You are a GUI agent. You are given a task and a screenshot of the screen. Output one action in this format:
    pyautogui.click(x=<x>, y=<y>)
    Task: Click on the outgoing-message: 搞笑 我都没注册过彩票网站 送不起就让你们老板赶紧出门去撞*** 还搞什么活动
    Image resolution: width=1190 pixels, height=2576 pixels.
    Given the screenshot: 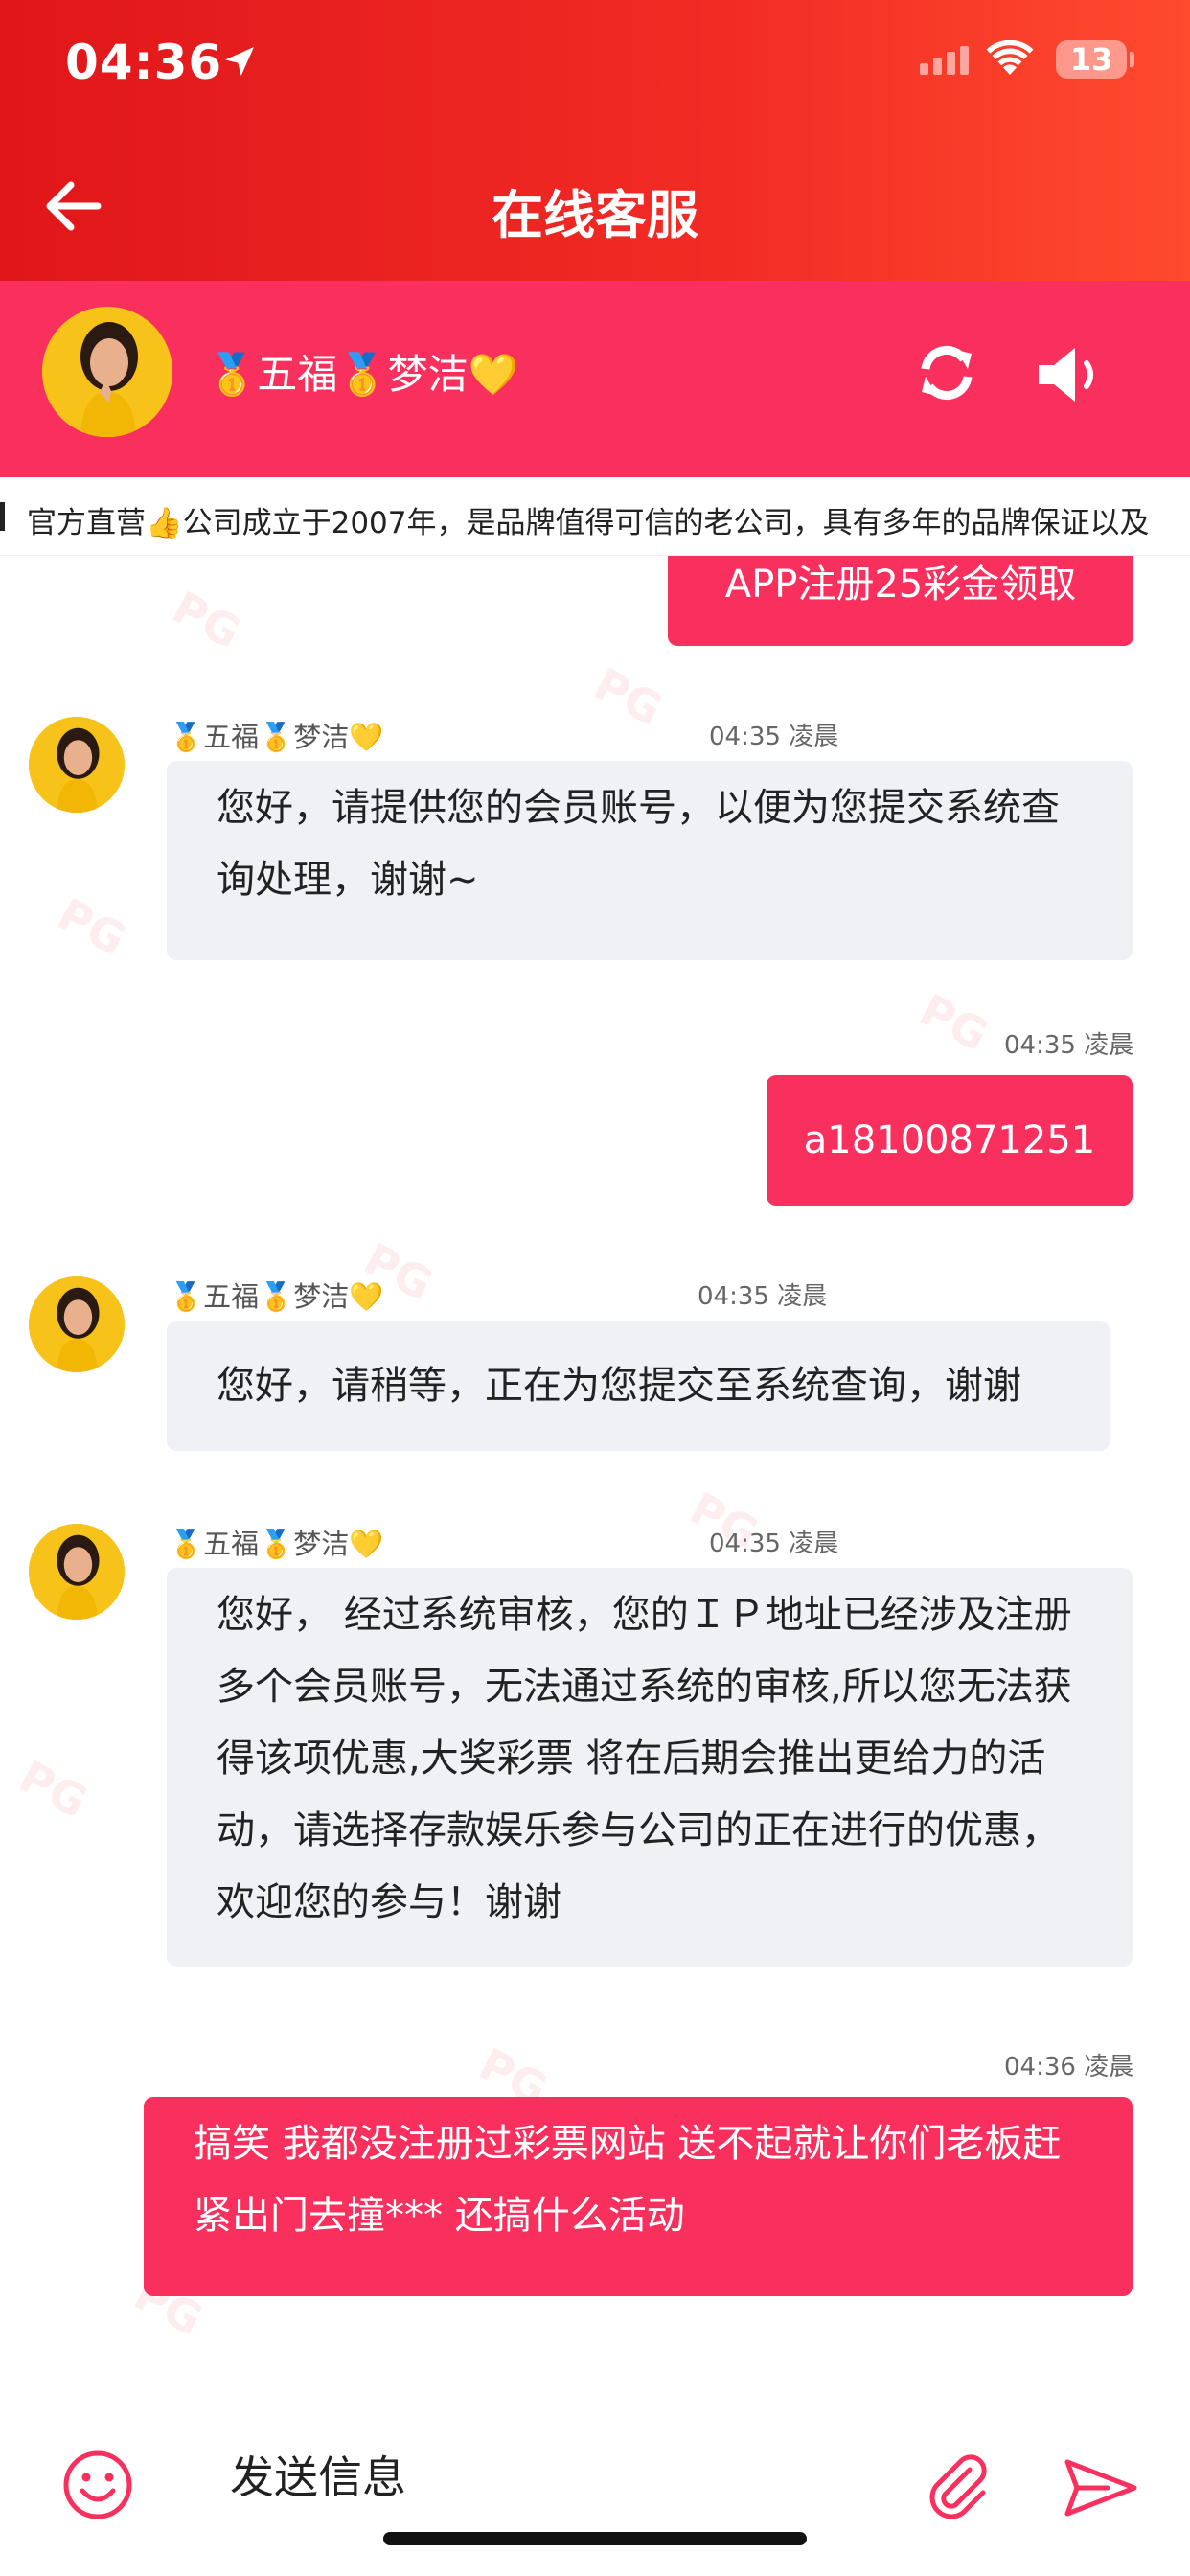 What is the action you would take?
    pyautogui.click(x=638, y=2196)
    